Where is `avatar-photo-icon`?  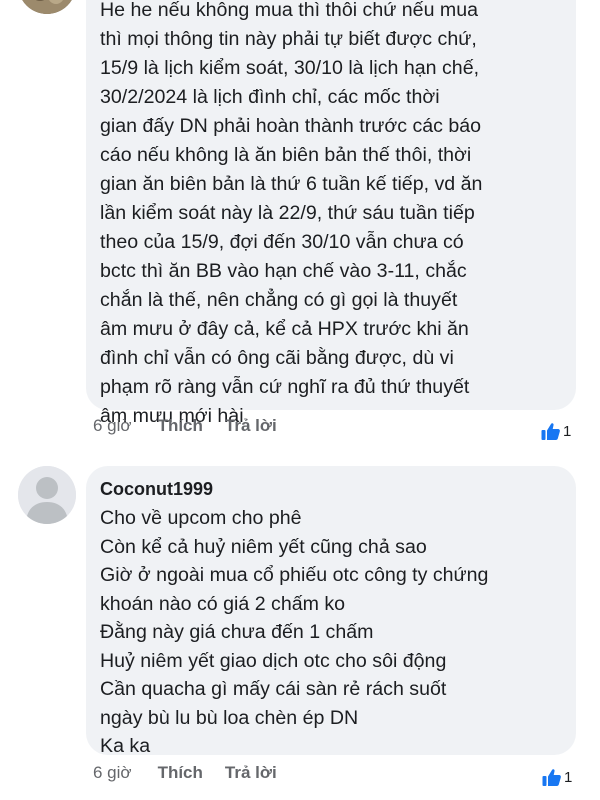
avatar-photo-icon is located at coordinates (47, 7).